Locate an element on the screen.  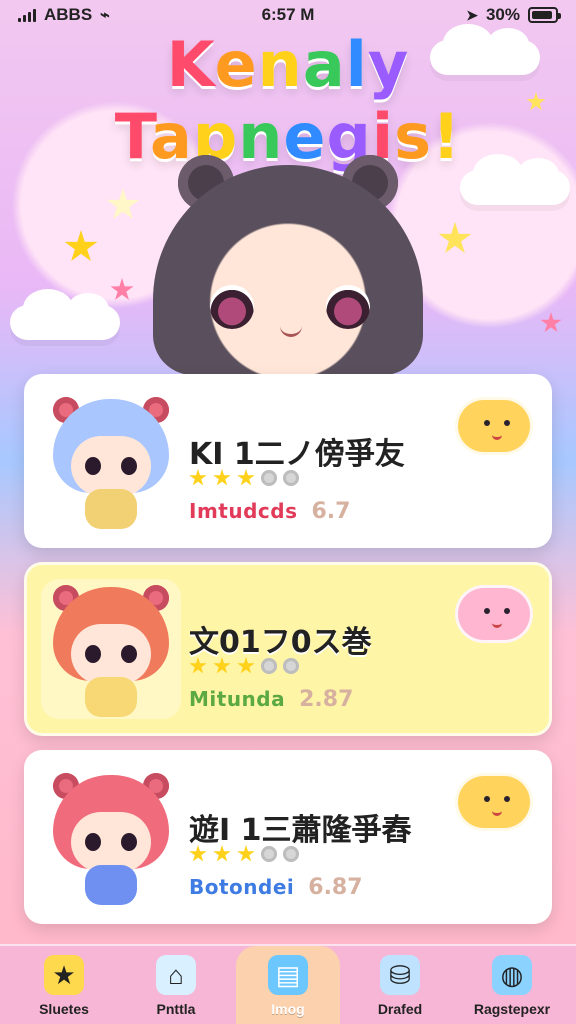
pacifier-icon: ◍ is located at coordinates (512, 975).